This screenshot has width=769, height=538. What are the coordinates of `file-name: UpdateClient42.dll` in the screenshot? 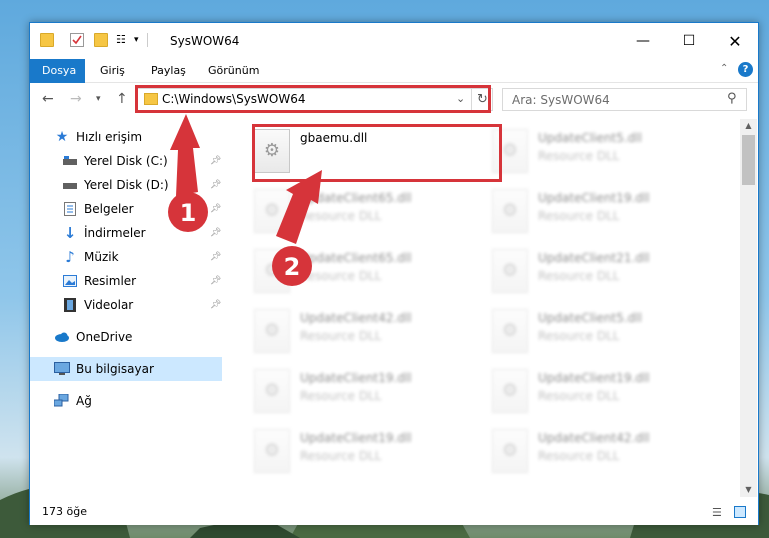 It's located at (594, 438).